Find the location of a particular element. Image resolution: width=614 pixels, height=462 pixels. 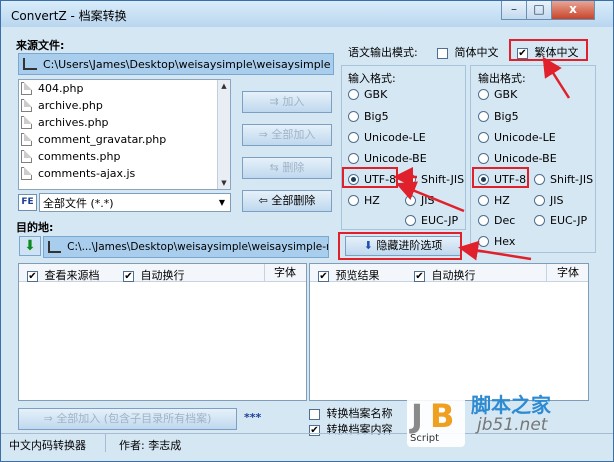

status-divider is located at coordinates (105, 443).